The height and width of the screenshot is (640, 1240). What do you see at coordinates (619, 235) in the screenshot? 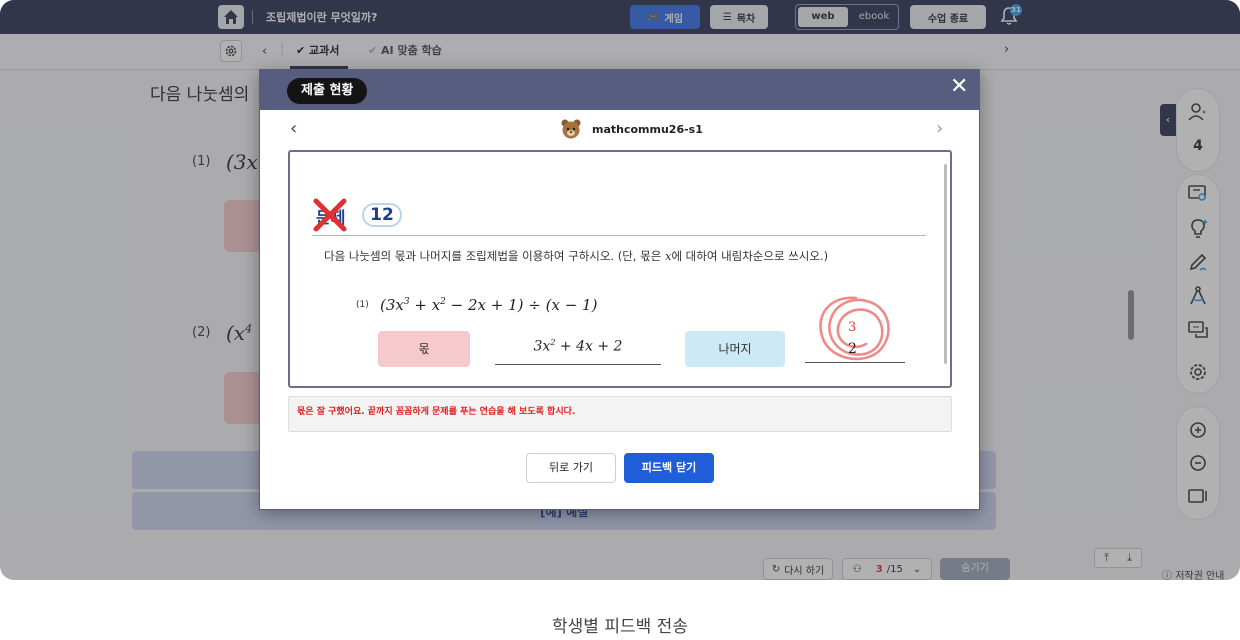
I see `divider` at bounding box center [619, 235].